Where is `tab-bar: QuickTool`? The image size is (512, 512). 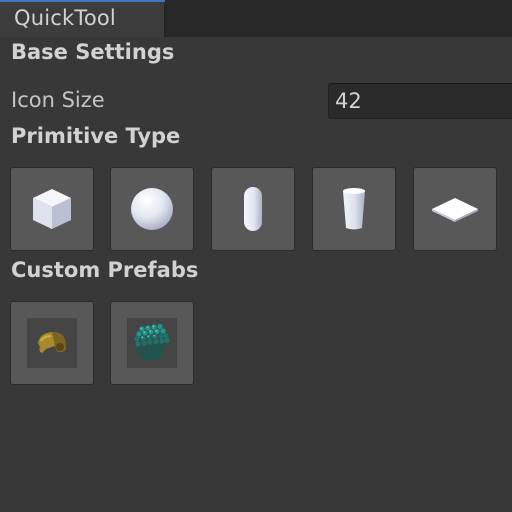 tab-bar: QuickTool is located at coordinates (256, 18).